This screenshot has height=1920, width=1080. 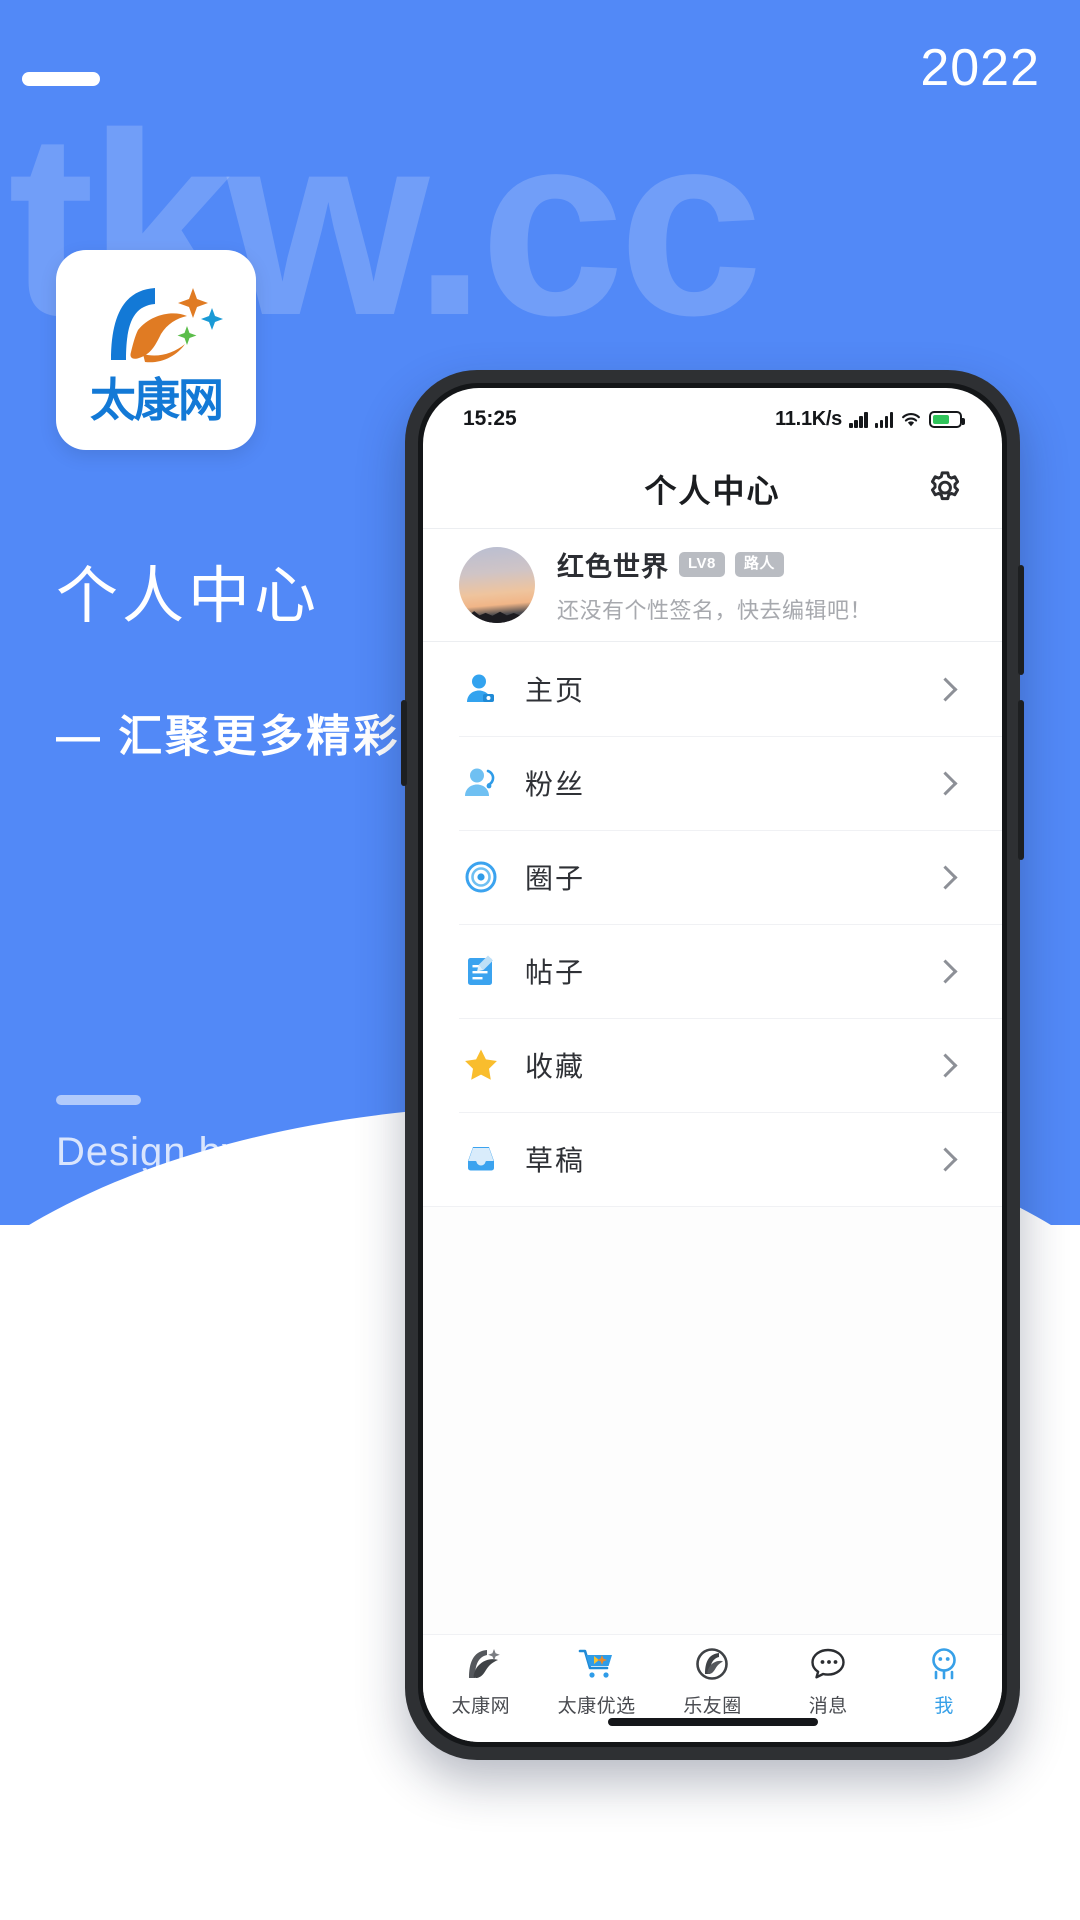 What do you see at coordinates (481, 877) in the screenshot?
I see `target-circle-icon` at bounding box center [481, 877].